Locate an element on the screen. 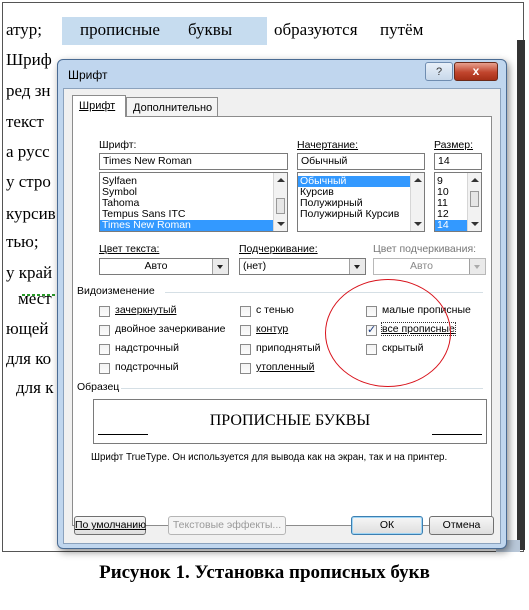  cancel-button: Отмена is located at coordinates (461, 525).